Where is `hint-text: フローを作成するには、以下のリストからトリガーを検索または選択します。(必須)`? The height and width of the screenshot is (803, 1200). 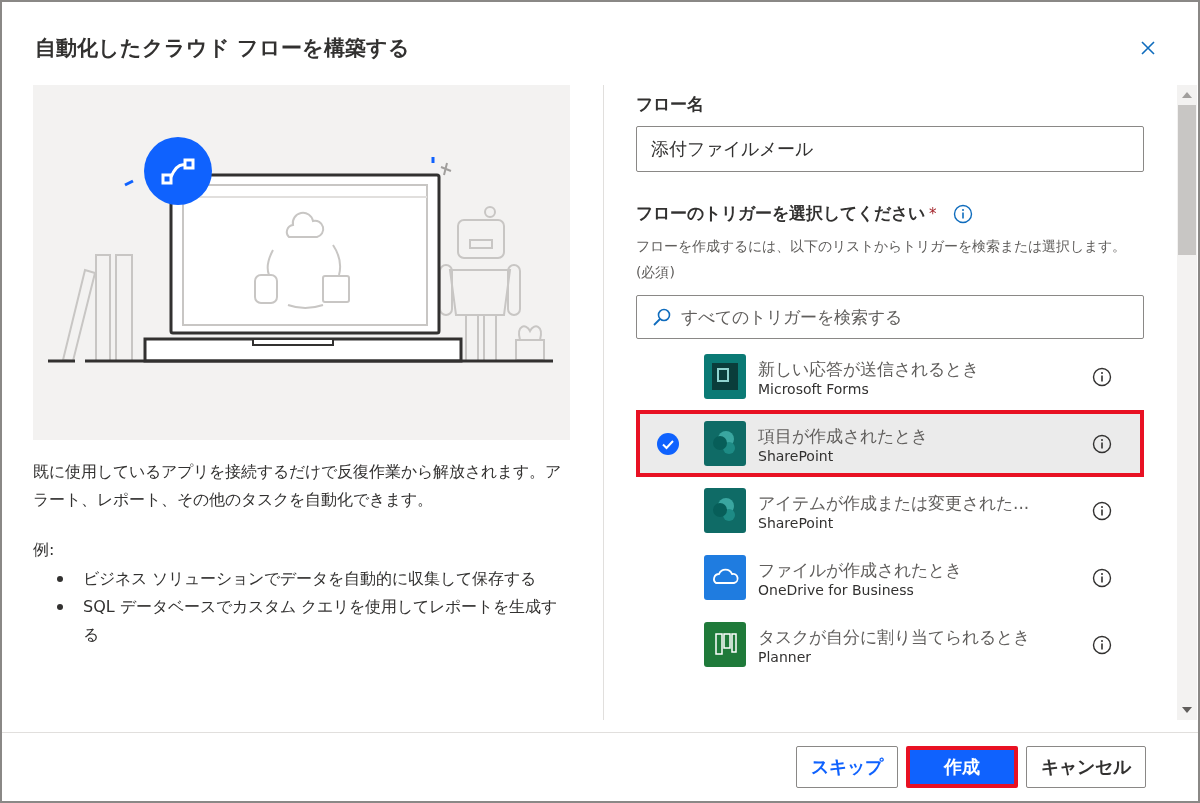 hint-text: フローを作成するには、以下のリストからトリガーを検索または選択します。(必須) is located at coordinates (881, 259).